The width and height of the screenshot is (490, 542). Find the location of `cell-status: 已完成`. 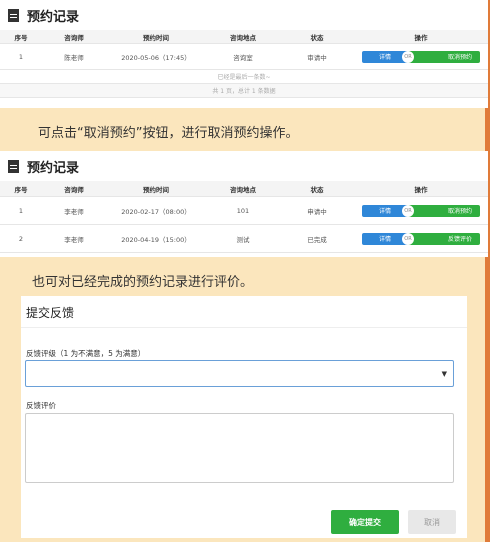

cell-status: 已完成 is located at coordinates (317, 239).